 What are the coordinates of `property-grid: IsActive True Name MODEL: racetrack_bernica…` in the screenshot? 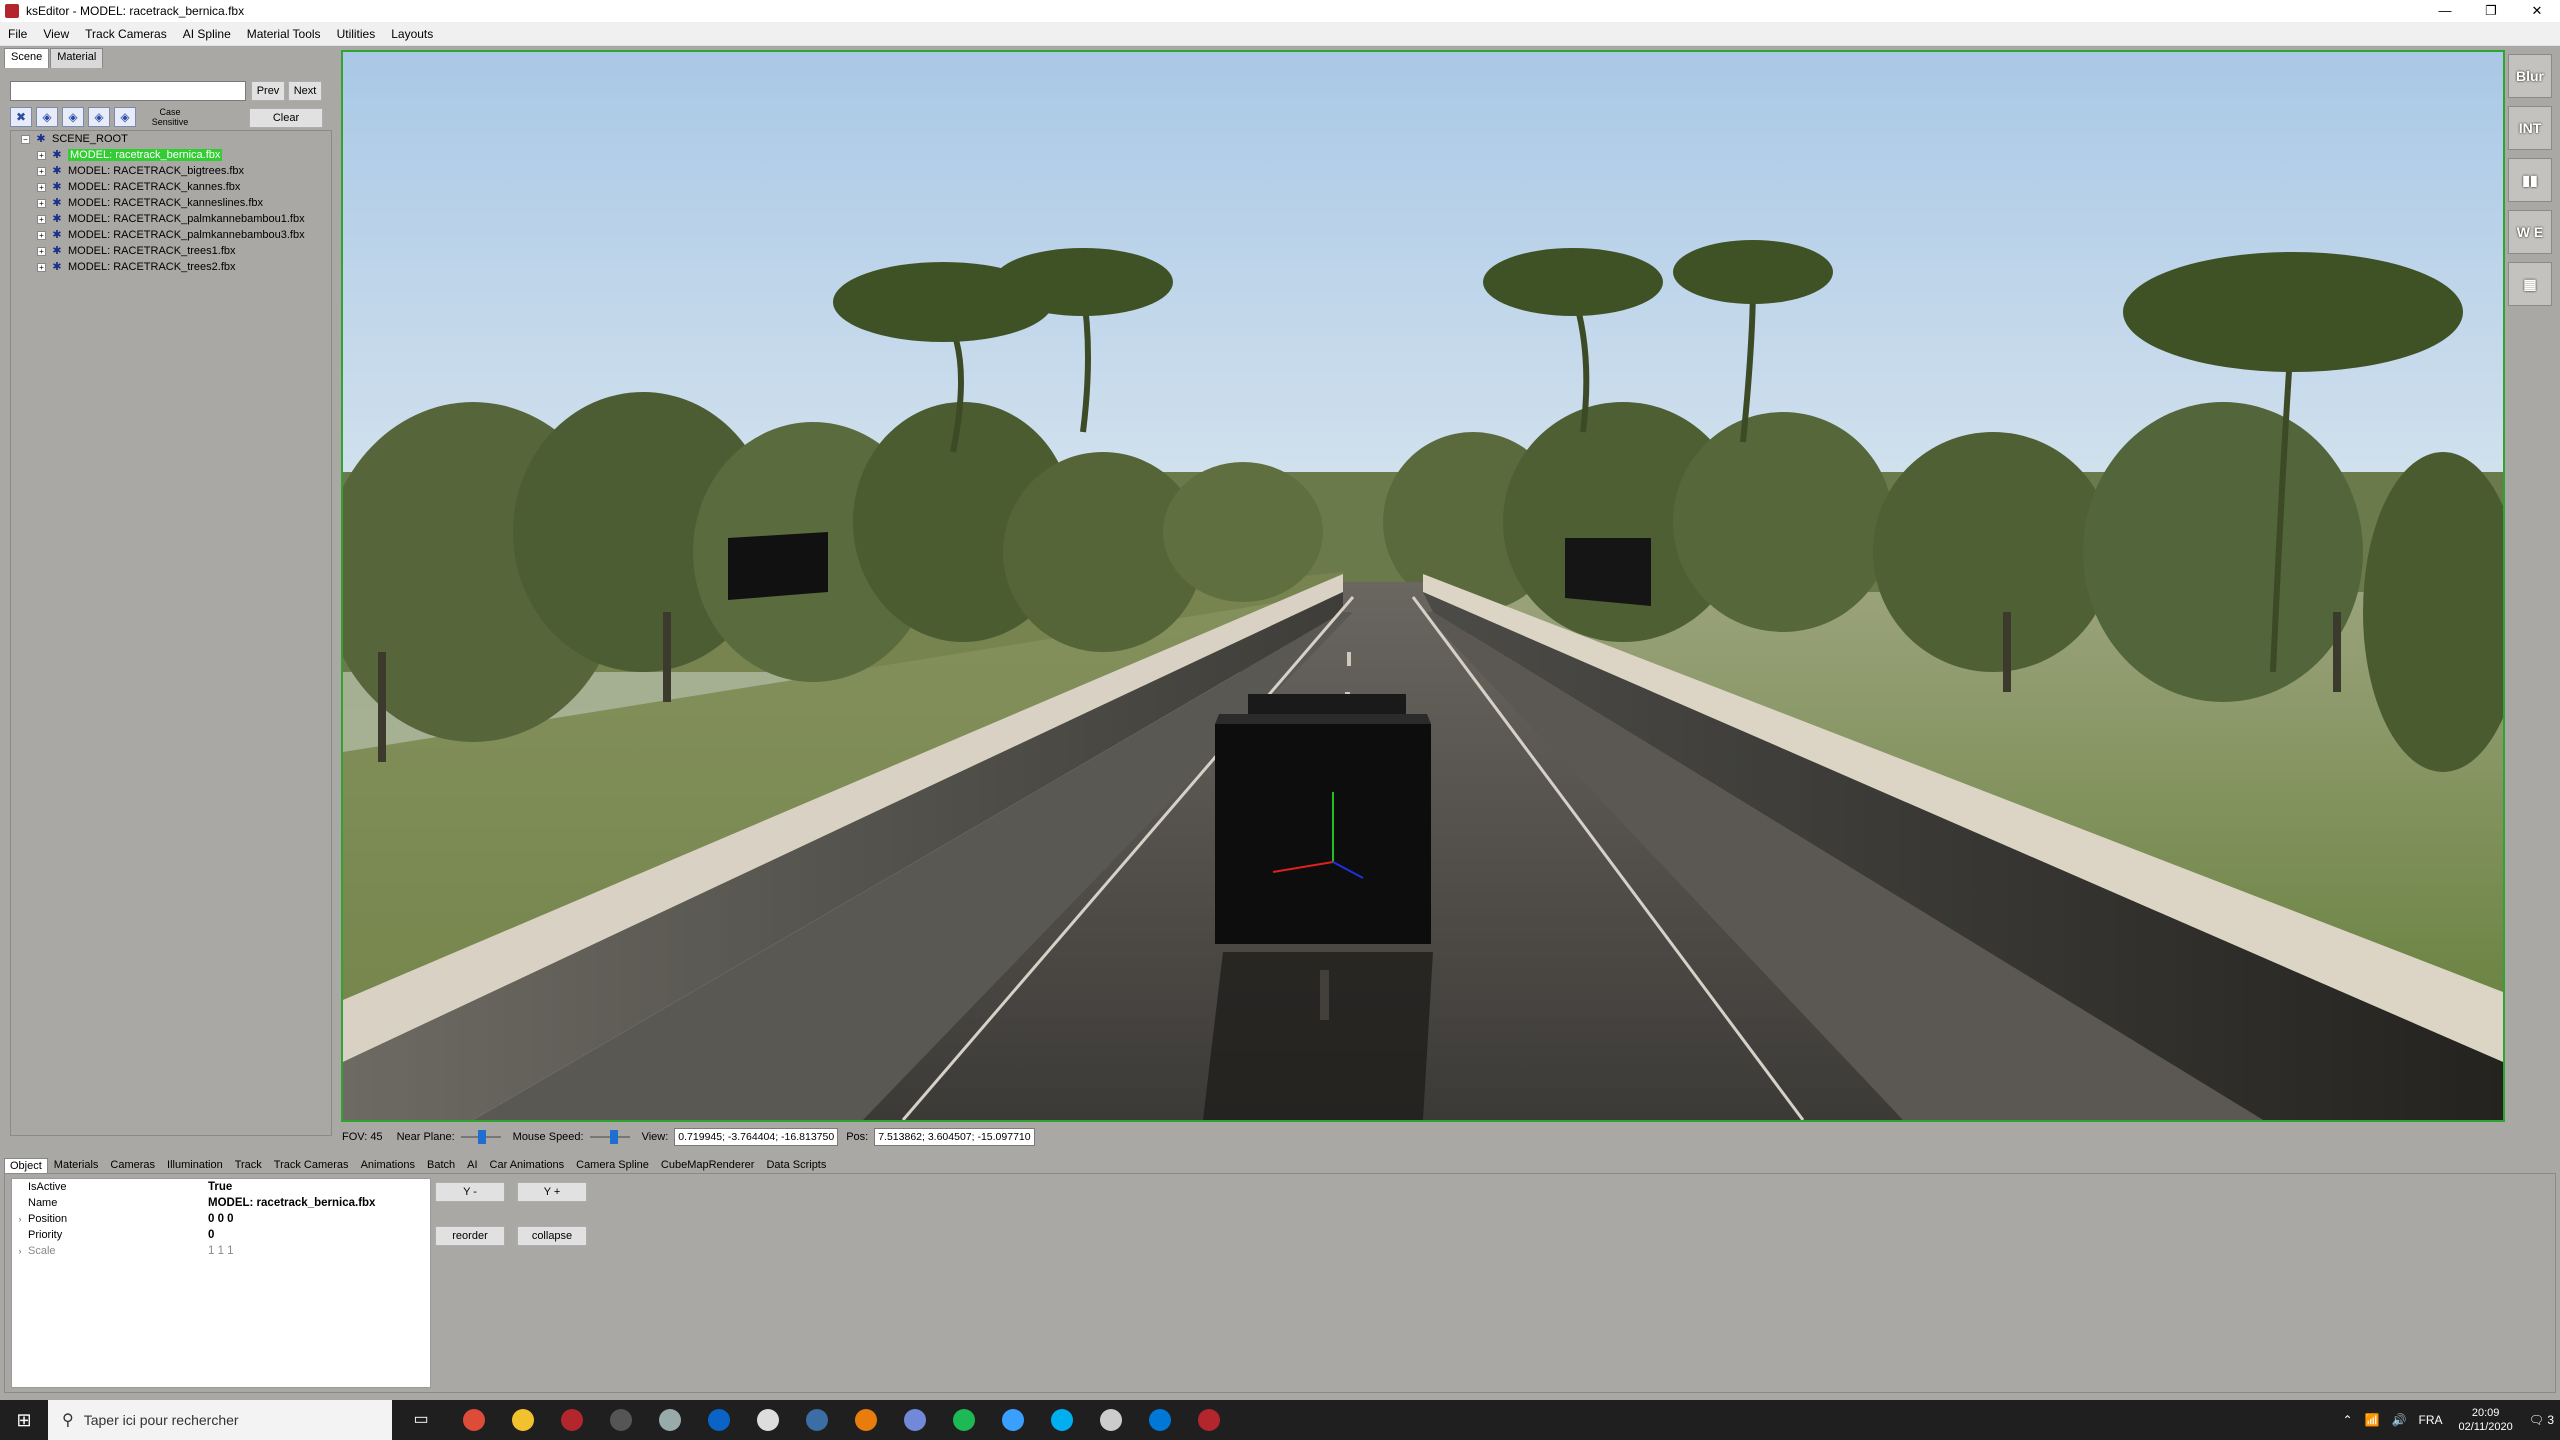 It's located at (221, 1283).